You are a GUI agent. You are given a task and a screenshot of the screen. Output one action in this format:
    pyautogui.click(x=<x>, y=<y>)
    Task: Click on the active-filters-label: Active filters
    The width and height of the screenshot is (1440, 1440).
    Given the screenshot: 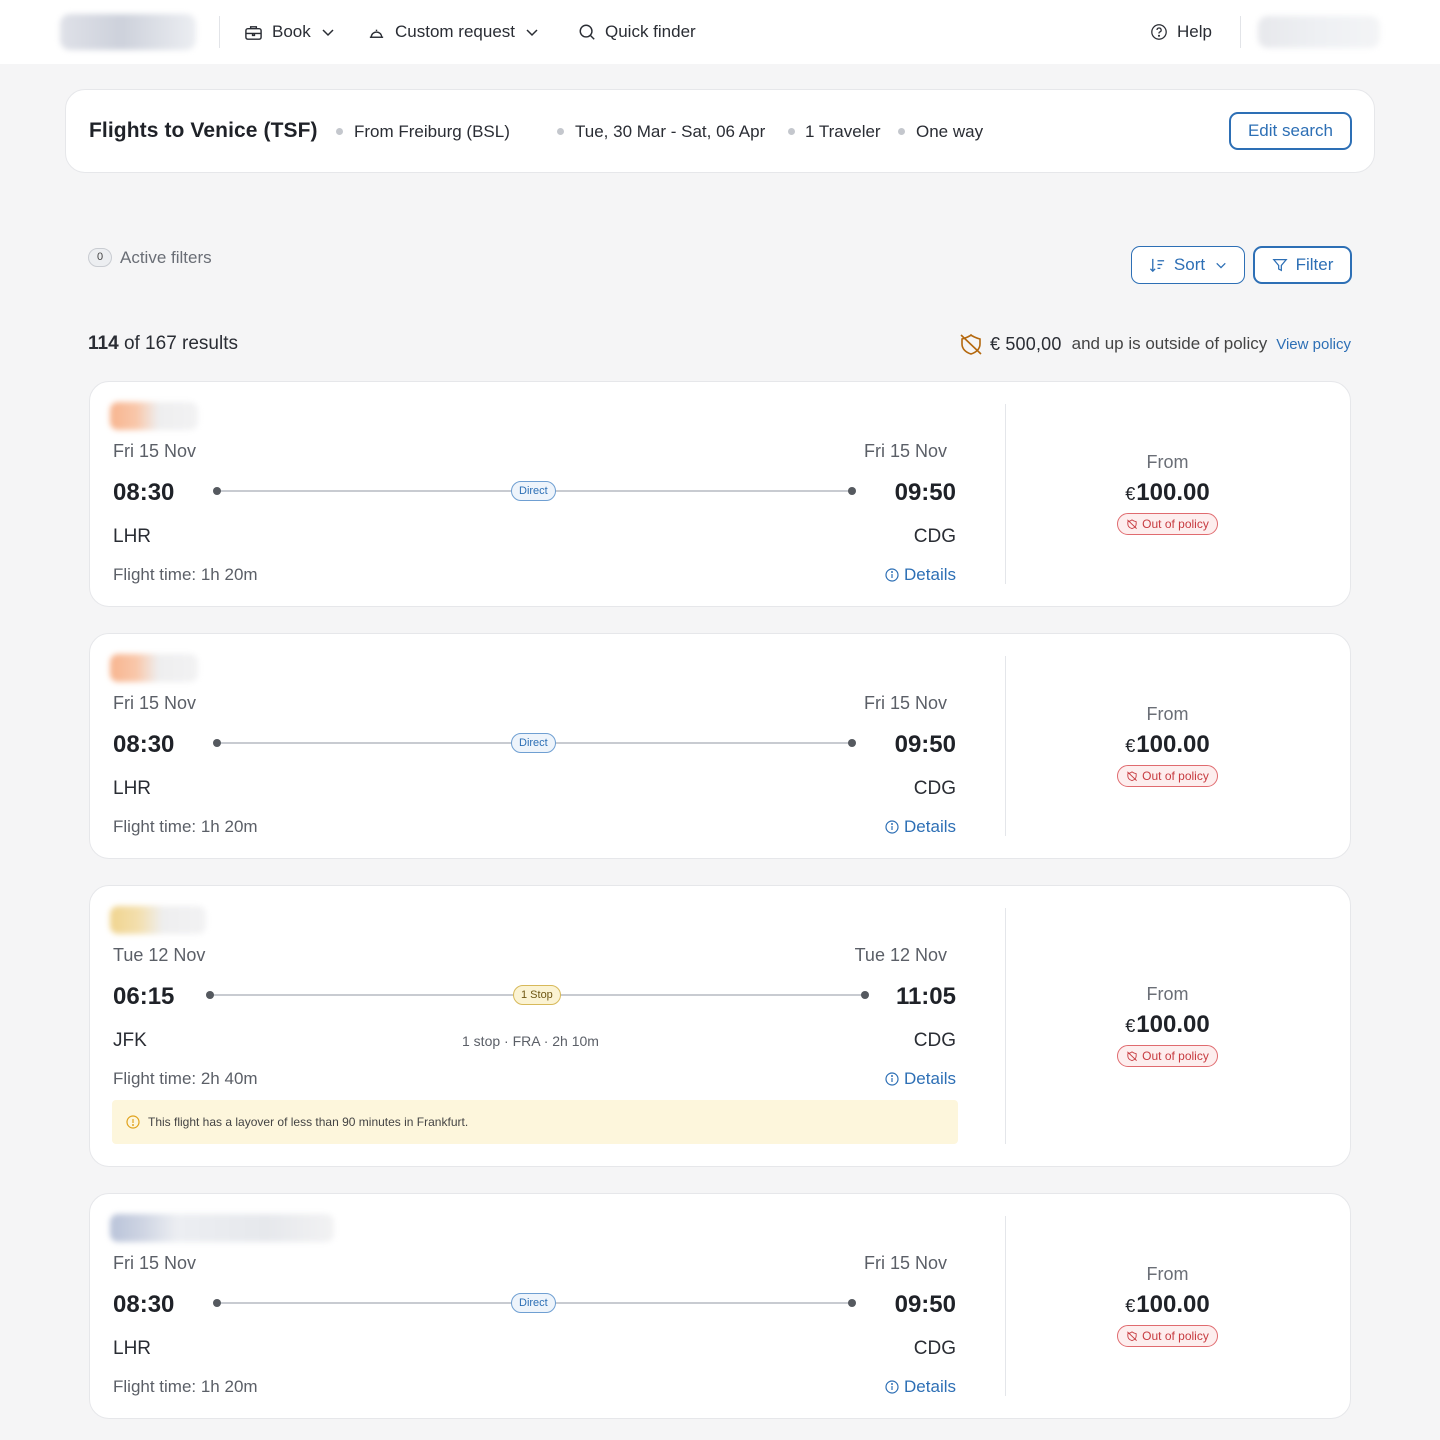 What is the action you would take?
    pyautogui.click(x=166, y=258)
    